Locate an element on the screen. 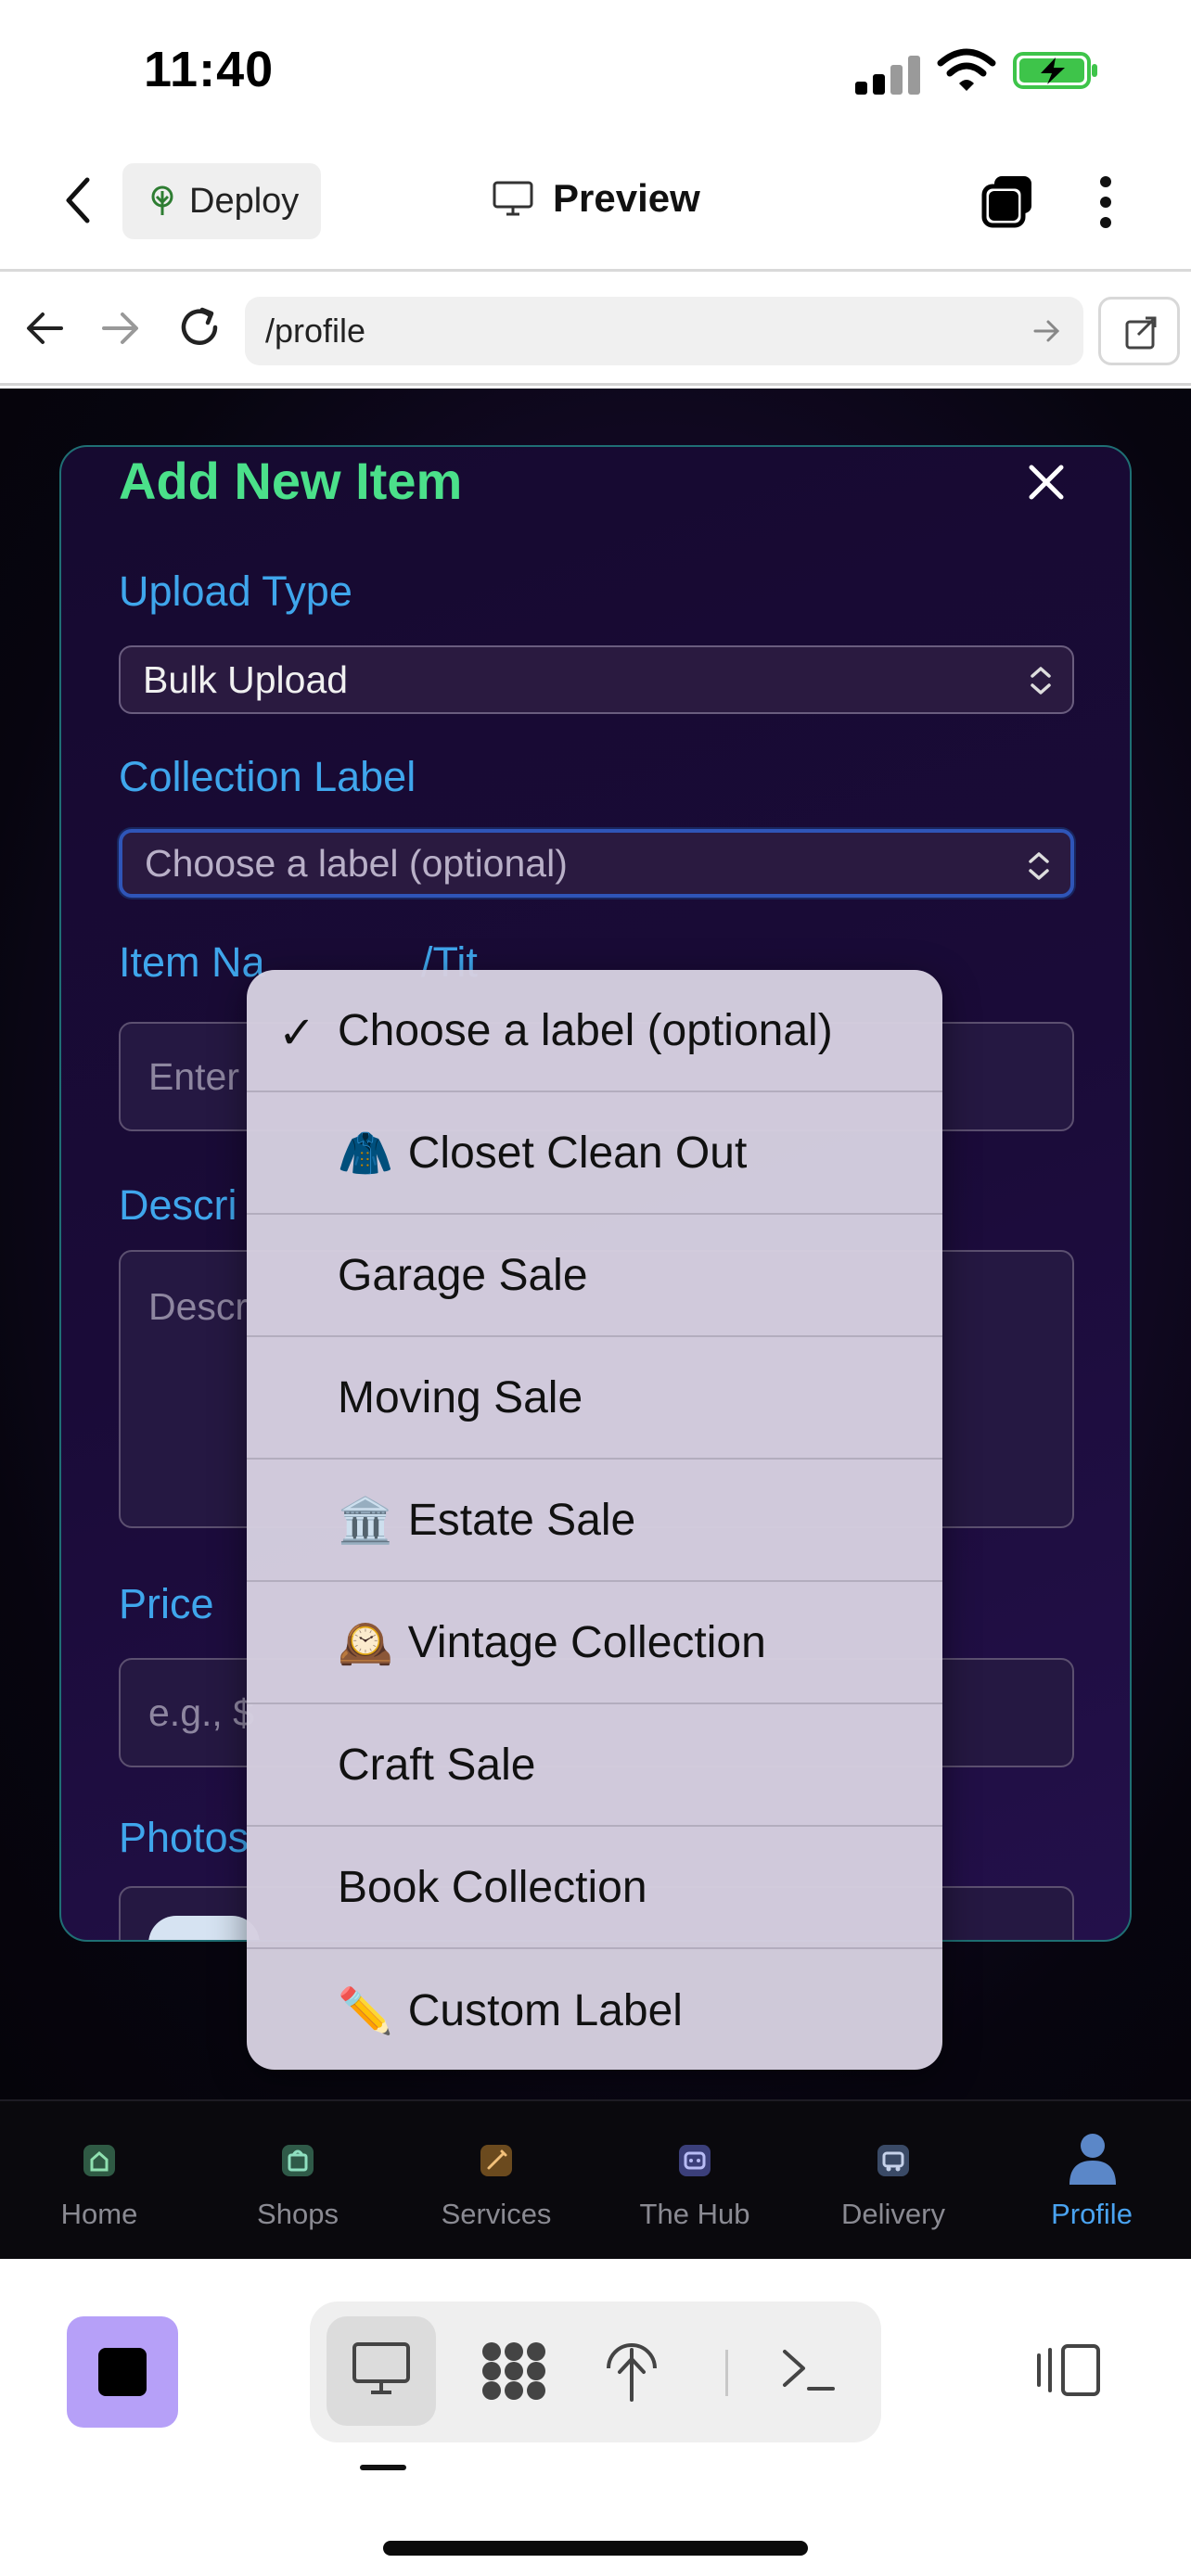 Image resolution: width=1191 pixels, height=2576 pixels. picker-option: 🕰️ Vintage Collection is located at coordinates (594, 1643).